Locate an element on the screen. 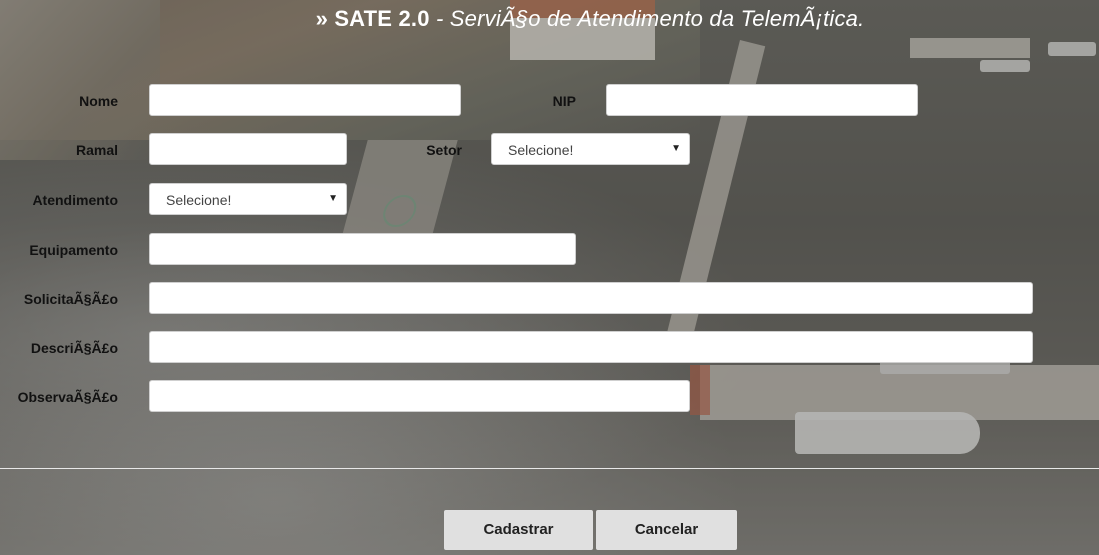 The height and width of the screenshot is (555, 1099). setor-select: Selecione! ▼ is located at coordinates (590, 149).